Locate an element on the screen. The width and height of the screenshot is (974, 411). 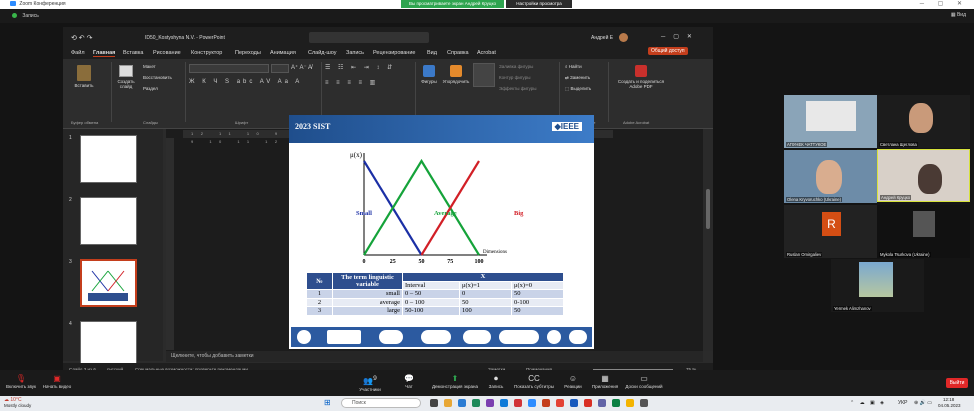
ppt-window-controls: ─▢✕ is located at coordinates (680, 36).